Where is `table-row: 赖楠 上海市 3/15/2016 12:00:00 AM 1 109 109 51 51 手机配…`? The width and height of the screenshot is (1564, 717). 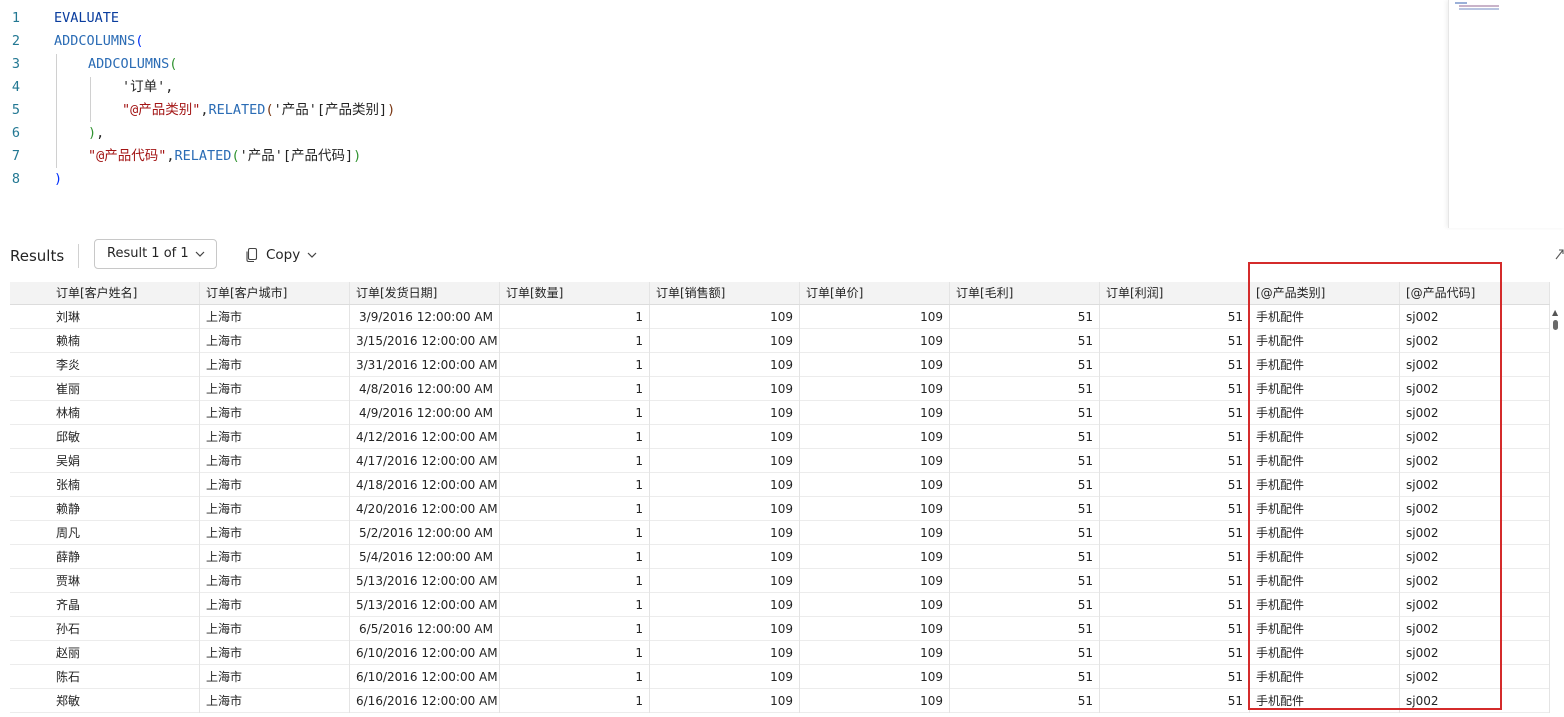
table-row: 赖楠 上海市 3/15/2016 12:00:00 AM 1 109 109 51 51 手机配… is located at coordinates (780, 341).